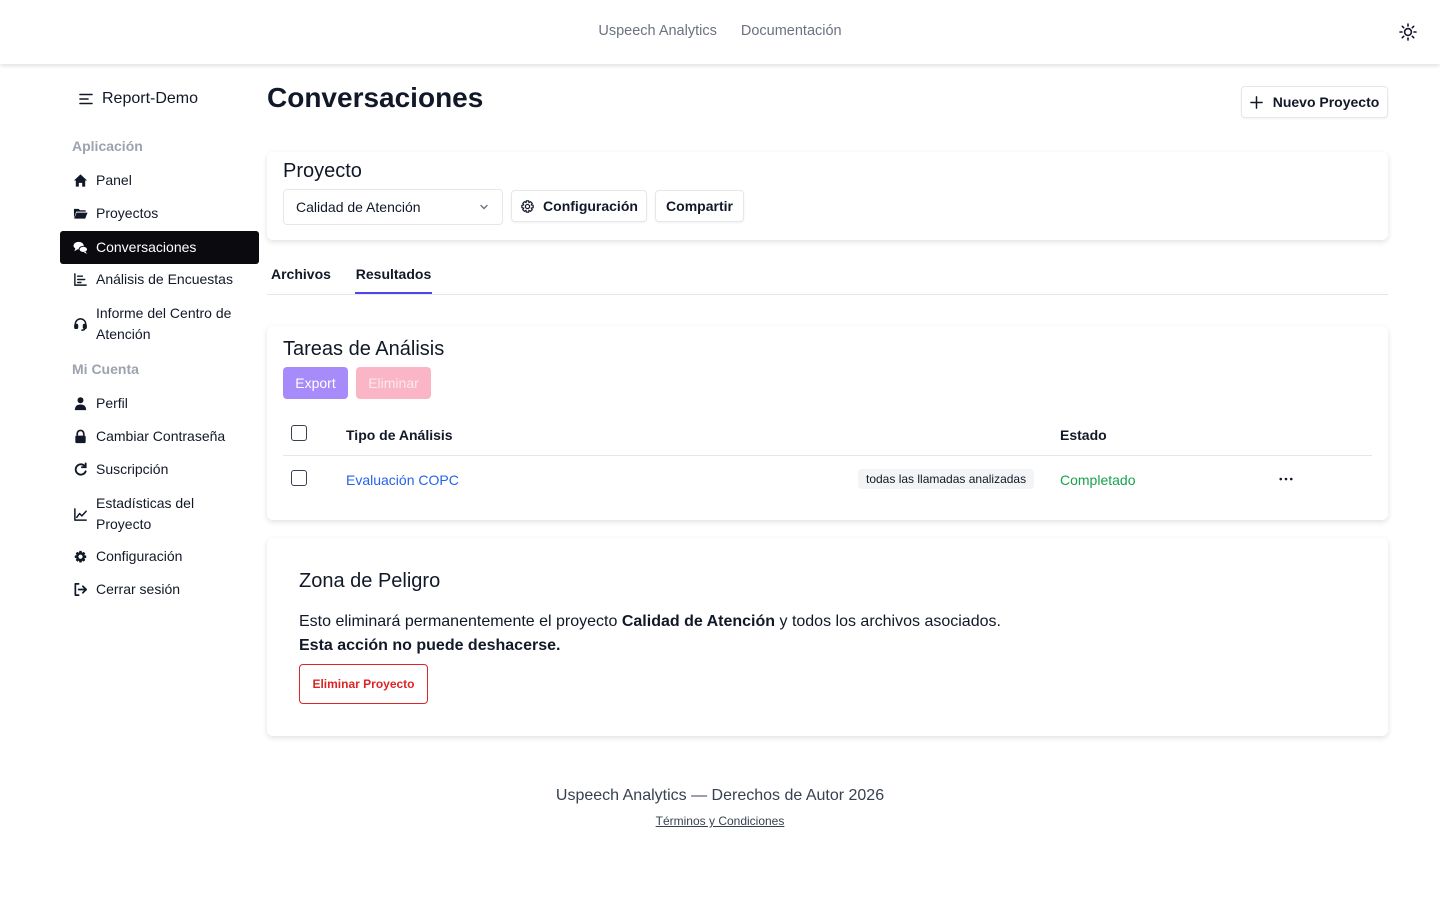  I want to click on terms-link-text: Términos y Condiciones, so click(720, 821).